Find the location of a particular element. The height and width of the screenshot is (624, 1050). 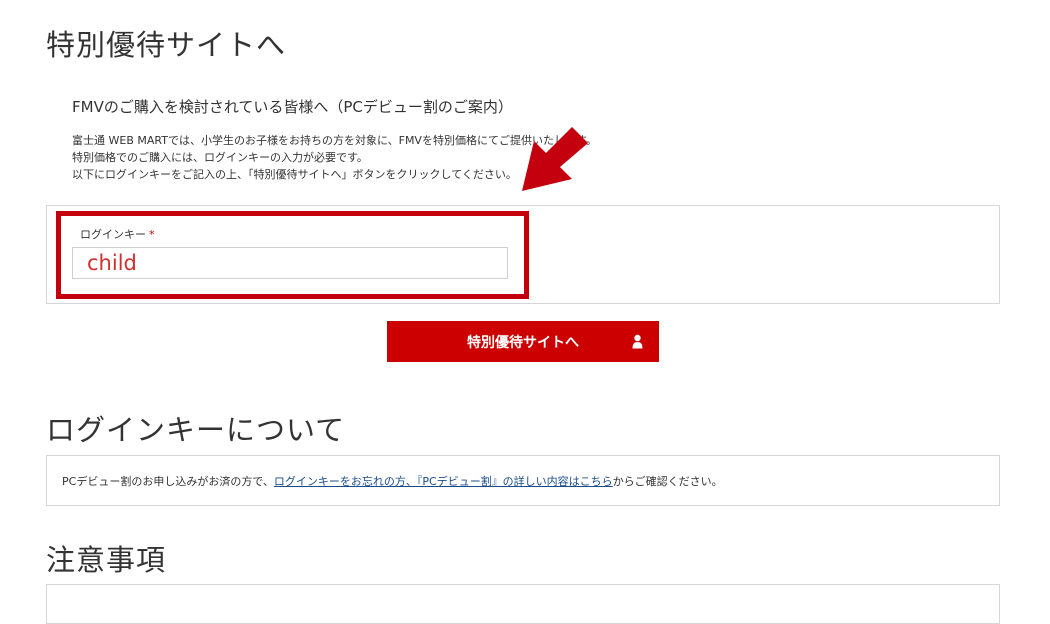

submit-button-label: 特別優待サイトへ is located at coordinates (523, 342).